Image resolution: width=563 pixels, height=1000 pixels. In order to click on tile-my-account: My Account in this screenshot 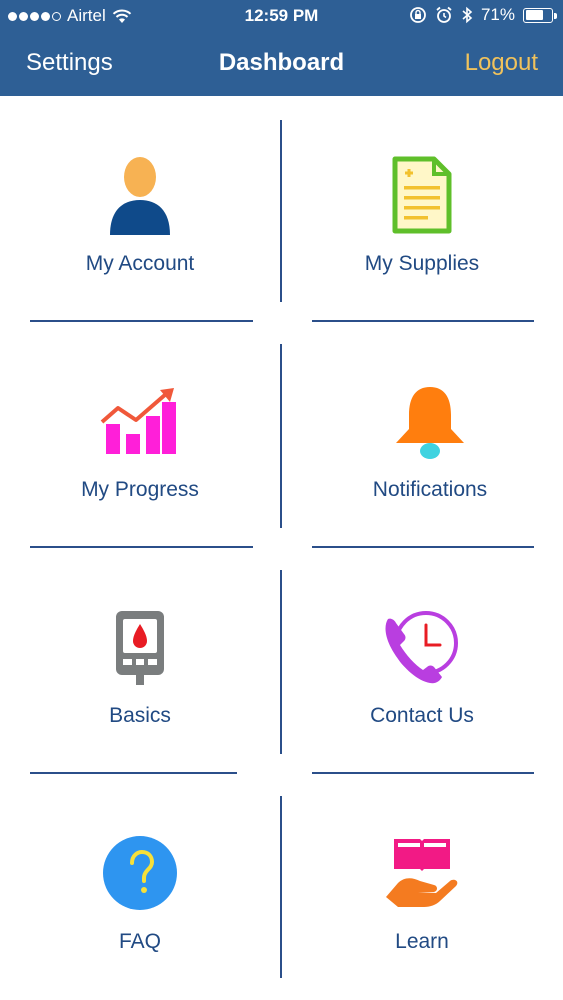, I will do `click(140, 213)`.